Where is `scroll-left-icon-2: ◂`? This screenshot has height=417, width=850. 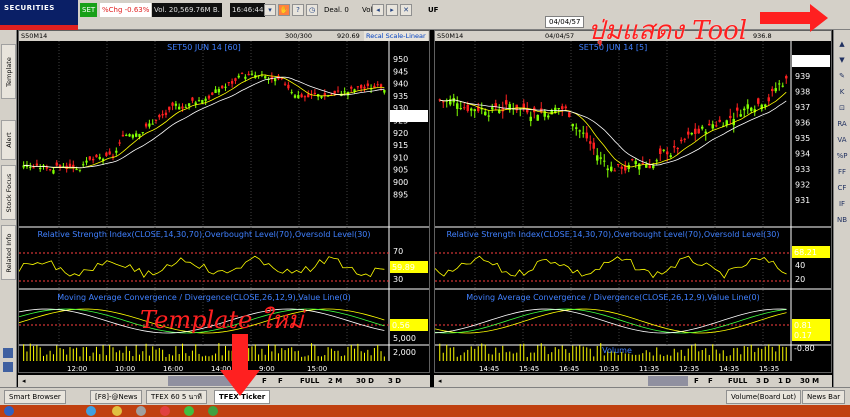 scroll-left-icon-2: ◂ is located at coordinates (440, 381).